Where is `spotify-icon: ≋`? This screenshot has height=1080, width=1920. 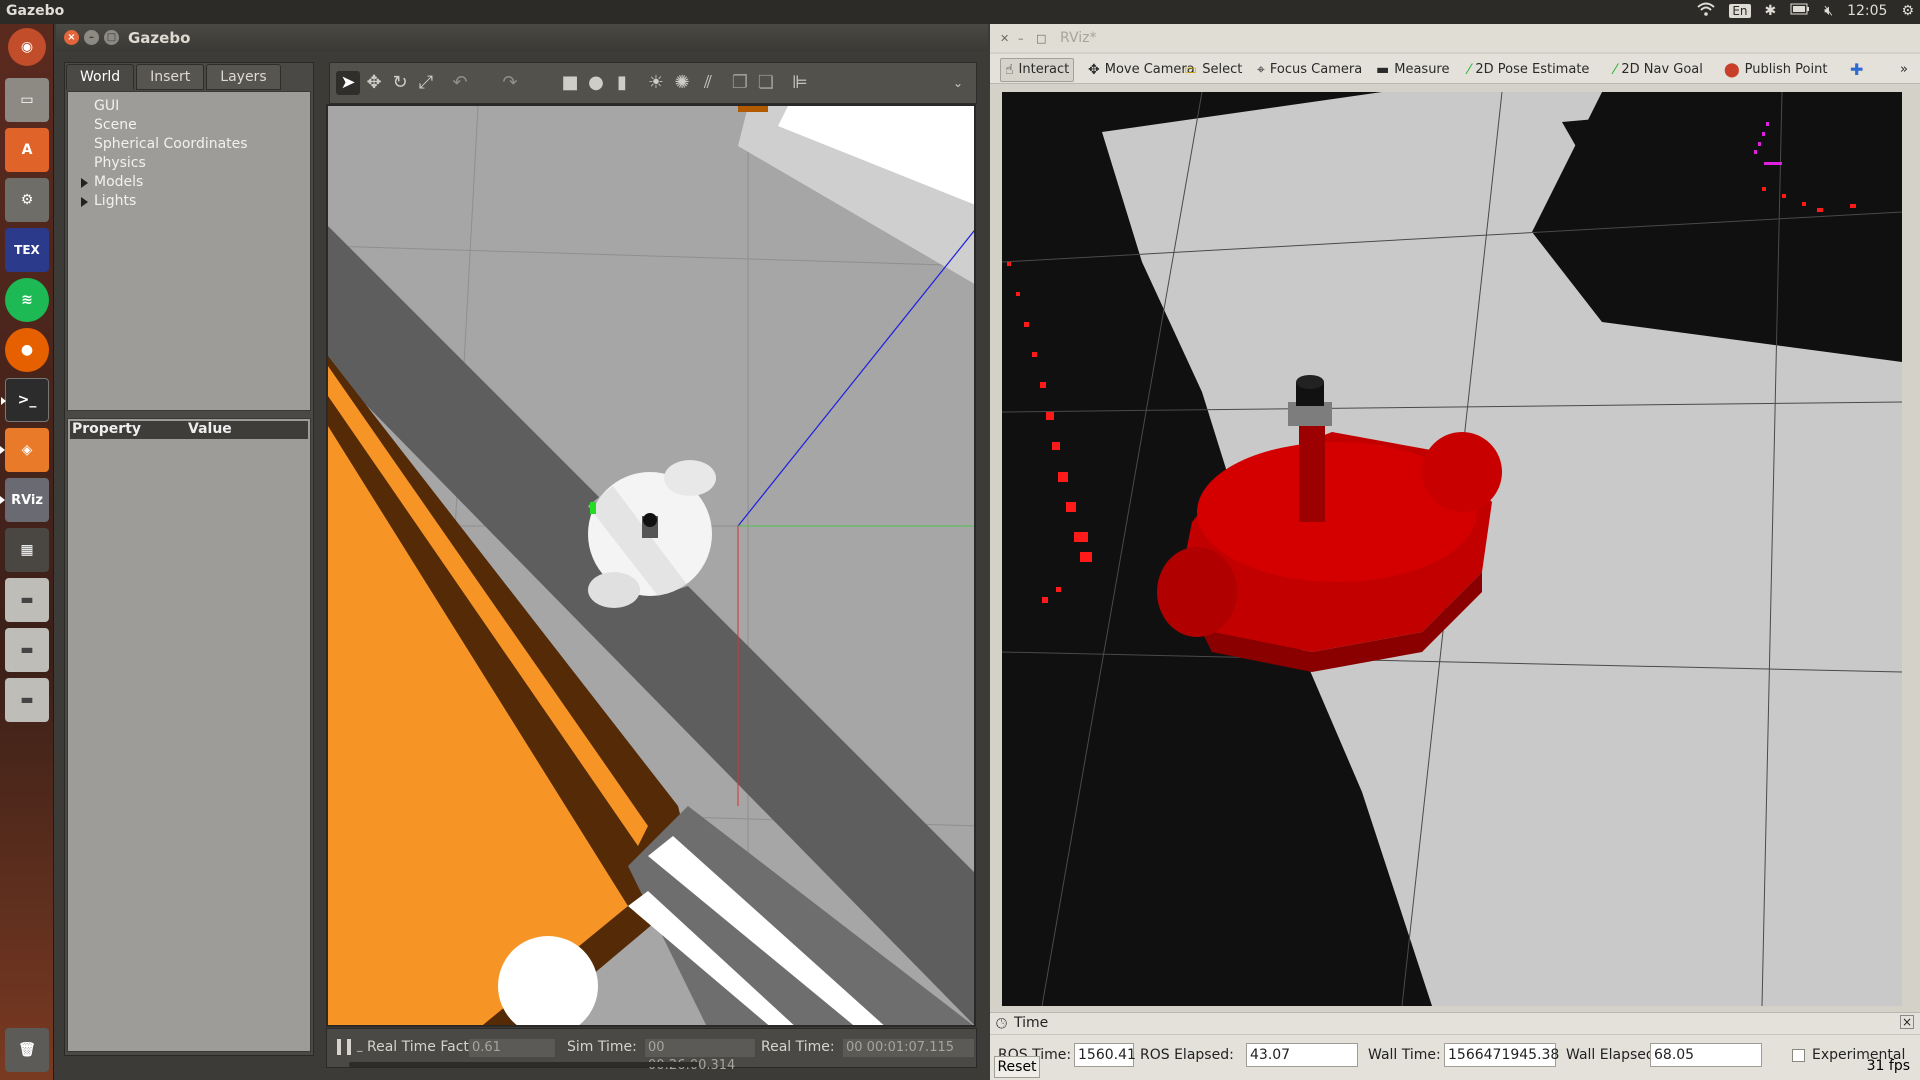 spotify-icon: ≋ is located at coordinates (27, 300).